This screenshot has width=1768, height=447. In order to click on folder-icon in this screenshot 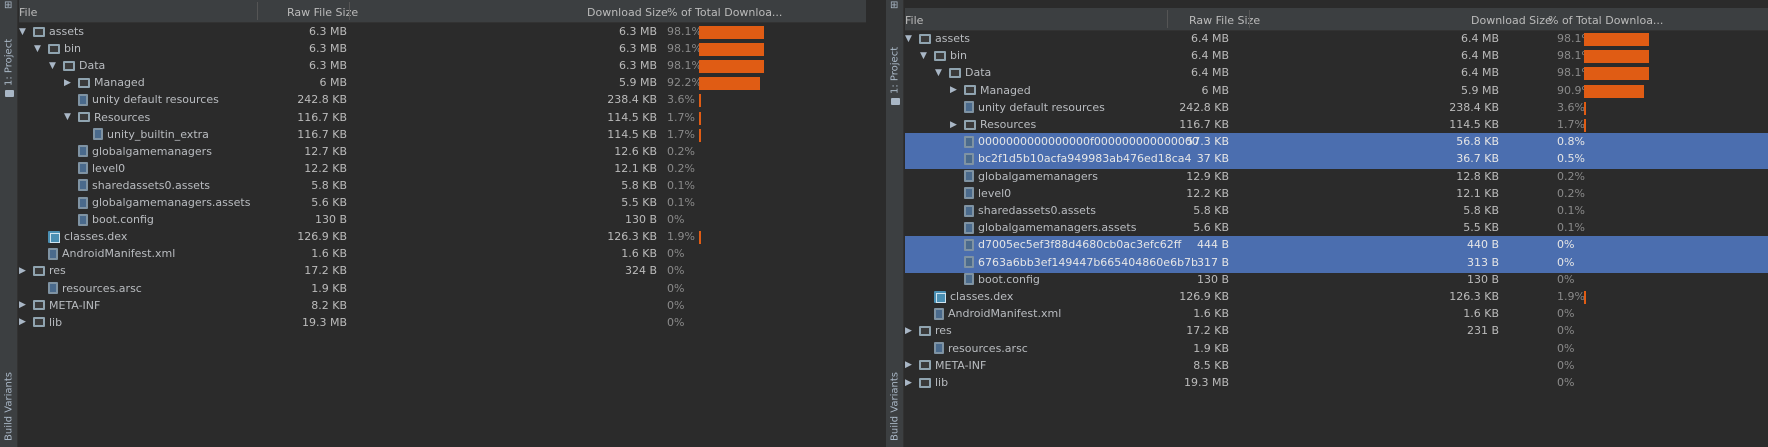, I will do `click(955, 72)`.